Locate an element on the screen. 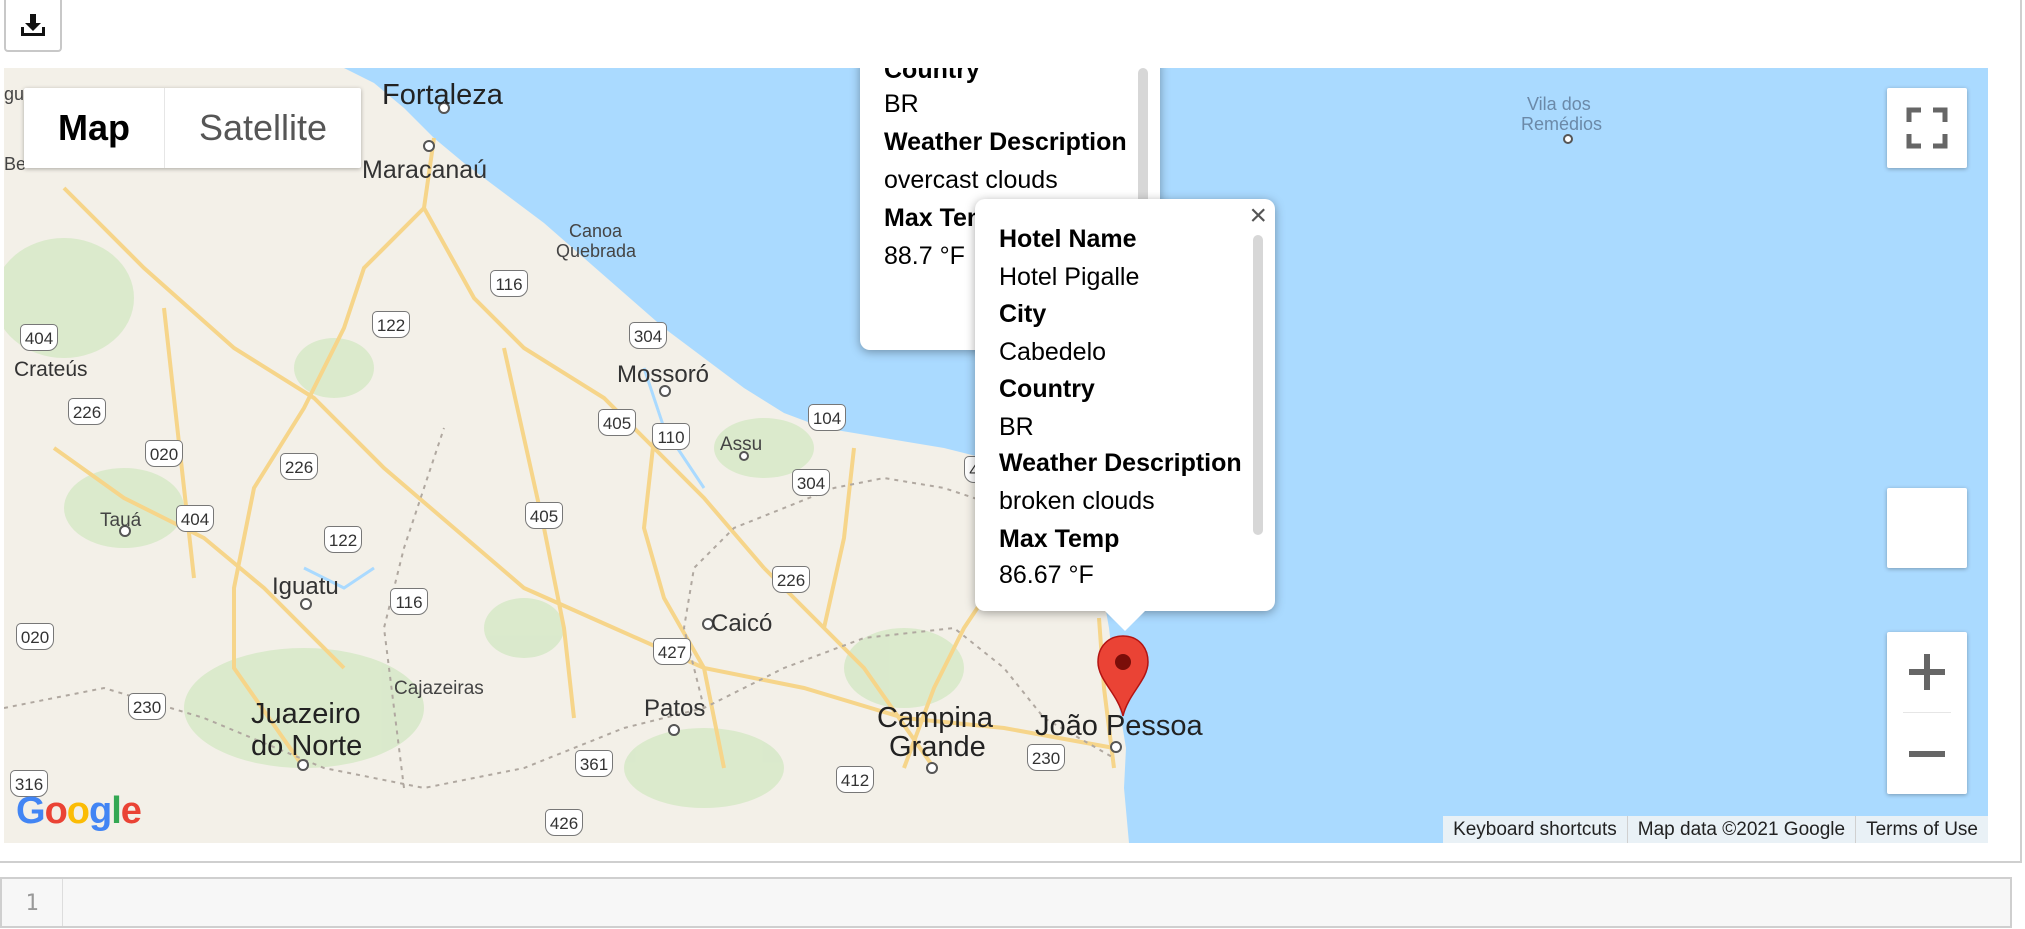 The height and width of the screenshot is (929, 2025). map-data-label: Map data ©2021 Google is located at coordinates (1740, 829).